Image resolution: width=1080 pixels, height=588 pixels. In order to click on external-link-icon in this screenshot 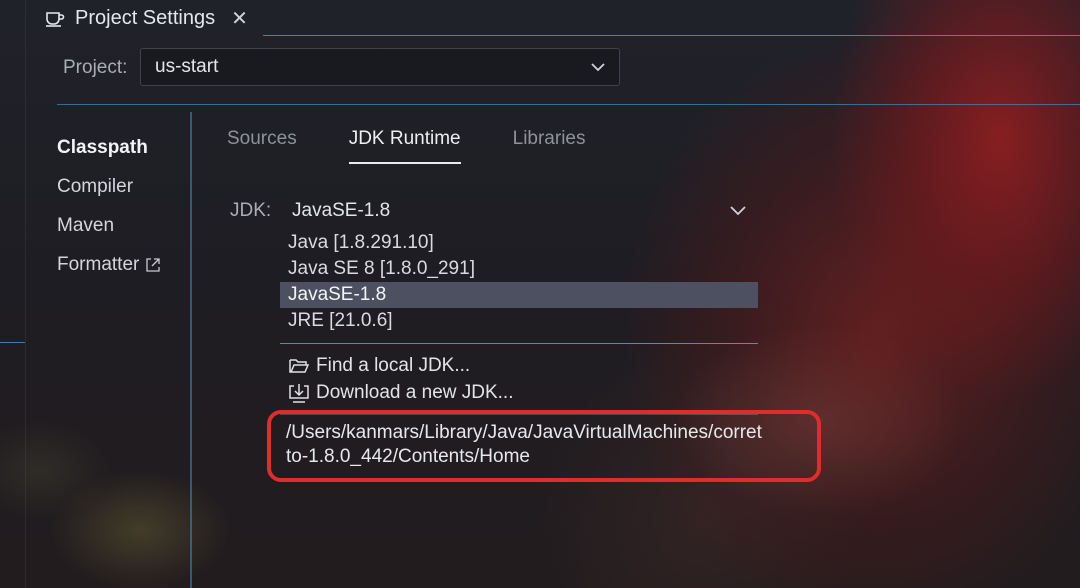, I will do `click(153, 264)`.